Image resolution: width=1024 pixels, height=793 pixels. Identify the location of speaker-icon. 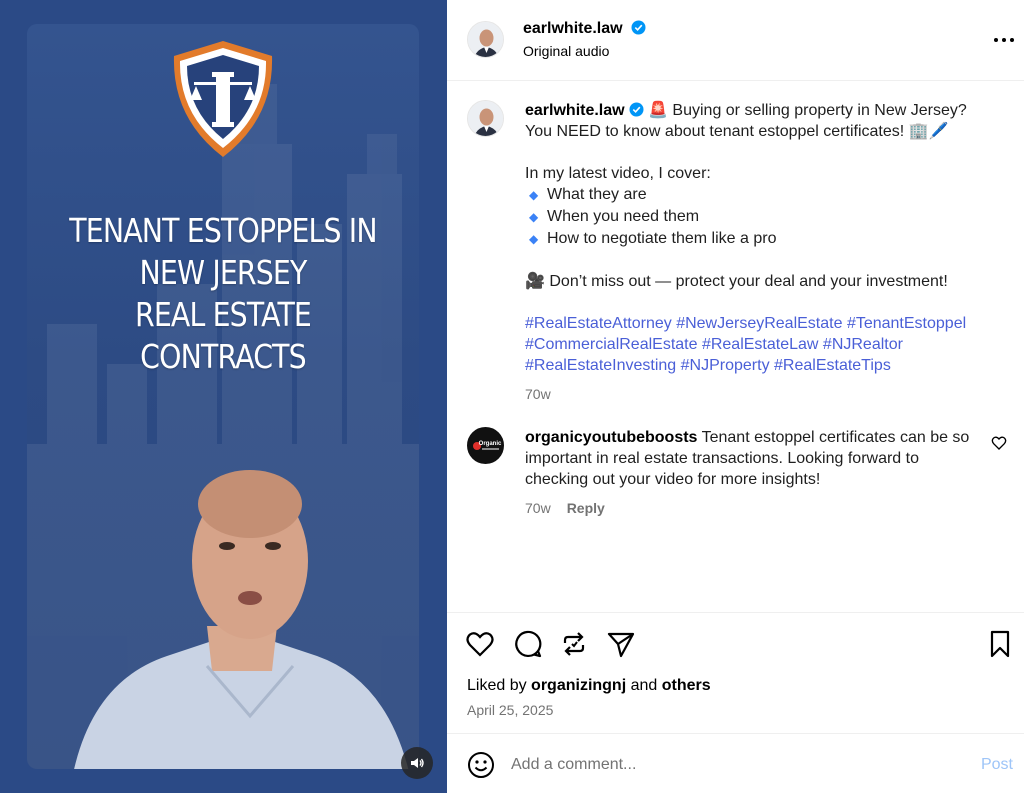
(417, 763).